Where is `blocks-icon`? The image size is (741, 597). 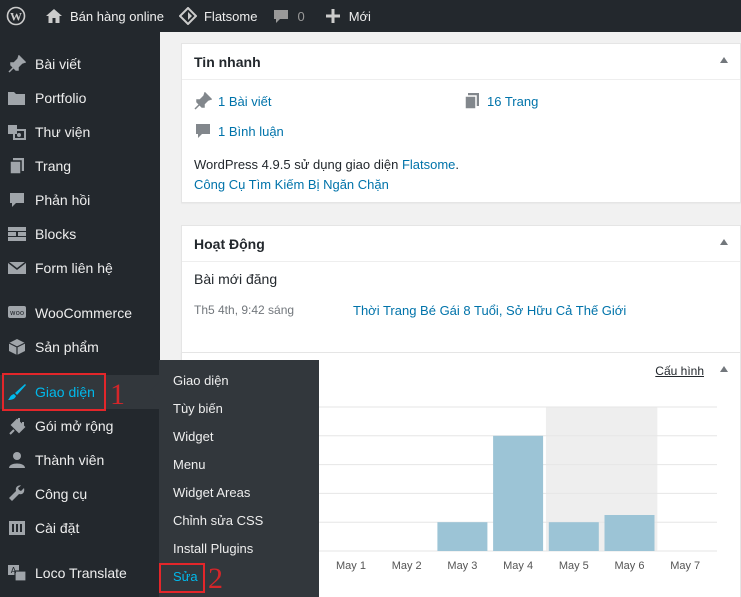 blocks-icon is located at coordinates (17, 234).